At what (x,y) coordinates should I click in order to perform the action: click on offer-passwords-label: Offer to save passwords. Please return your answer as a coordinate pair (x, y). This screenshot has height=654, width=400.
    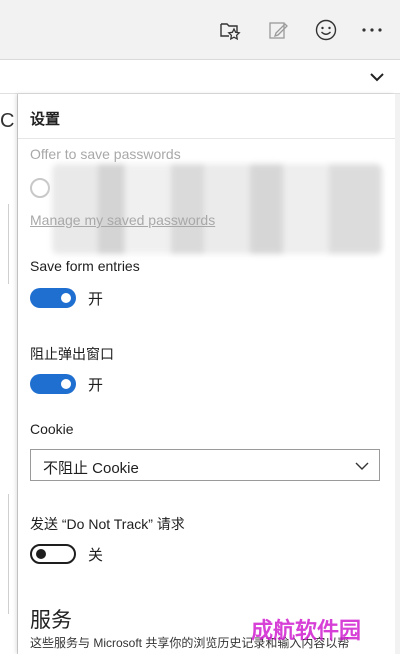
    Looking at the image, I should click on (105, 154).